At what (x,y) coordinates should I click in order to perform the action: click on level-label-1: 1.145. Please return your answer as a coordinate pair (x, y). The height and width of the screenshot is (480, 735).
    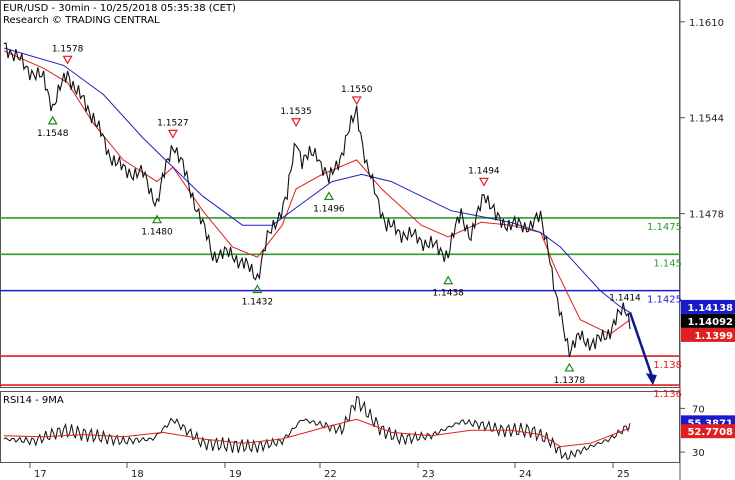
    Looking at the image, I should click on (667, 263).